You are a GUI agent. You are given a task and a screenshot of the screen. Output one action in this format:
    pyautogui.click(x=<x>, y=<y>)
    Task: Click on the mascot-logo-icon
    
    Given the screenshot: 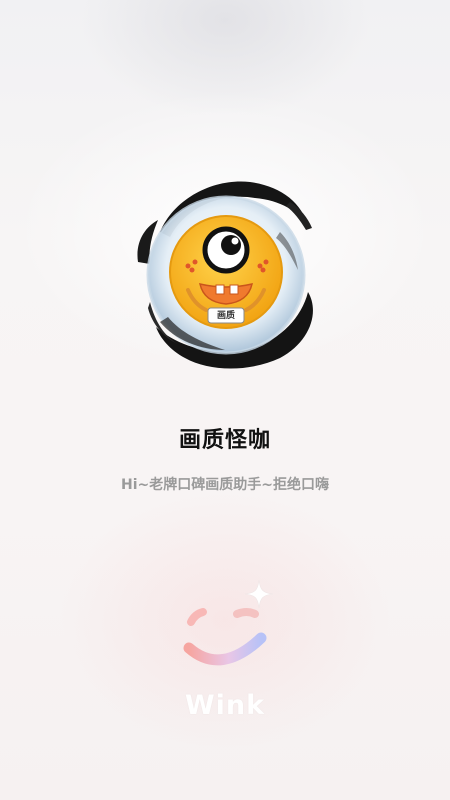 What is the action you would take?
    pyautogui.click(x=225, y=275)
    